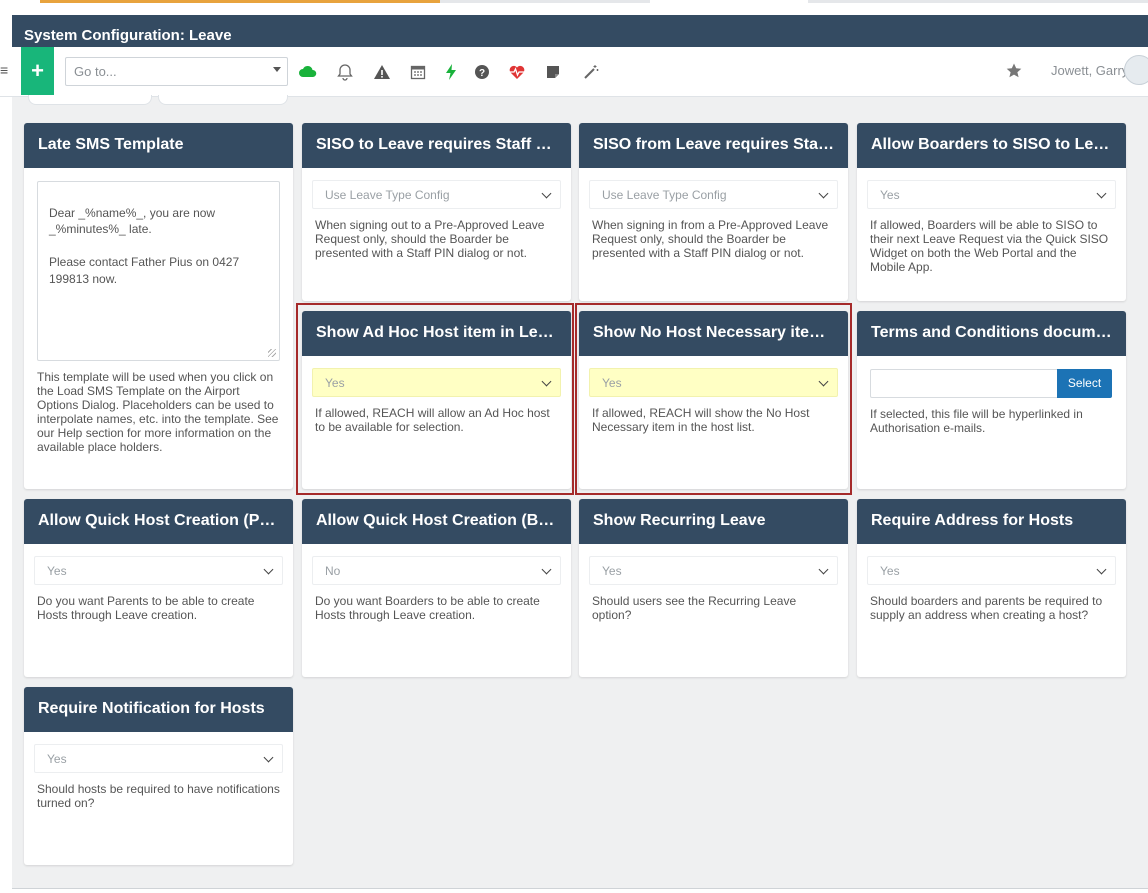  Describe the element at coordinates (5, 70) in the screenshot. I see `menu-icon: ≡` at that location.